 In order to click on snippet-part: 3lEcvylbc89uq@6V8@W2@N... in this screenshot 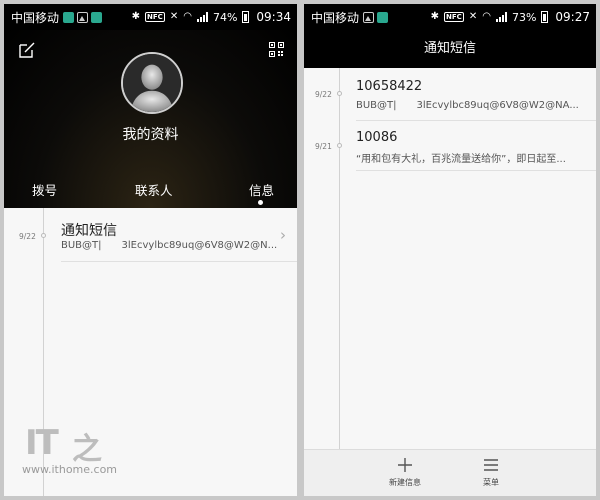, I will do `click(199, 245)`.